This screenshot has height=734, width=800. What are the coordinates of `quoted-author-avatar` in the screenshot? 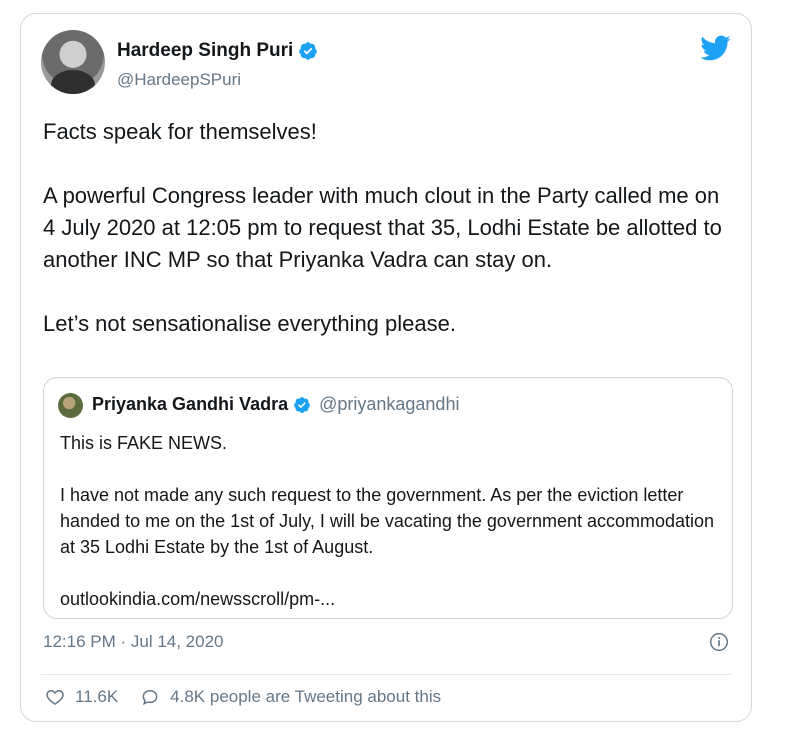 It's located at (70, 405).